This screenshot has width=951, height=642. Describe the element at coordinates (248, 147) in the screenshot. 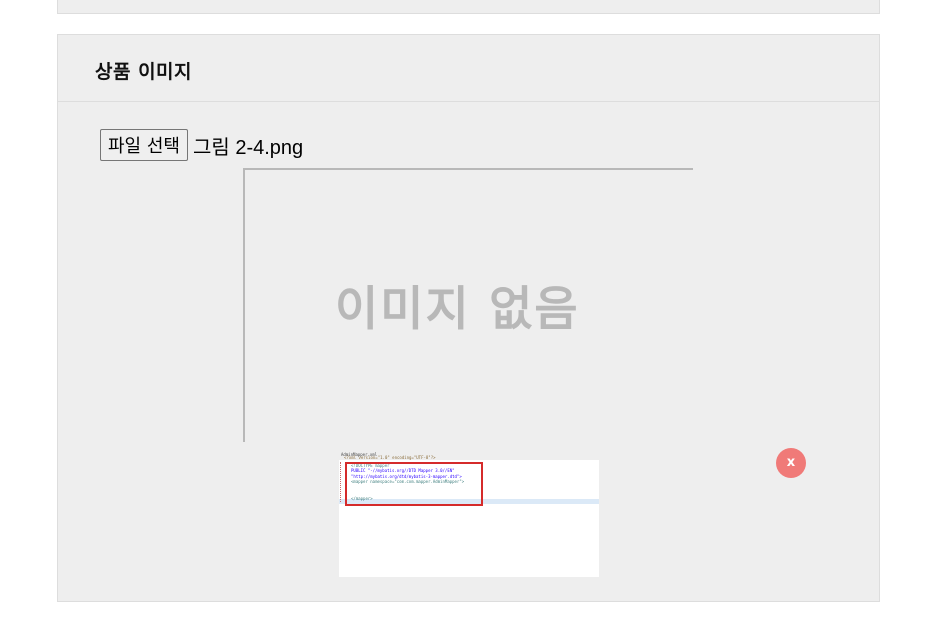

I see `selected-file-name: 그림 2-4.png` at that location.